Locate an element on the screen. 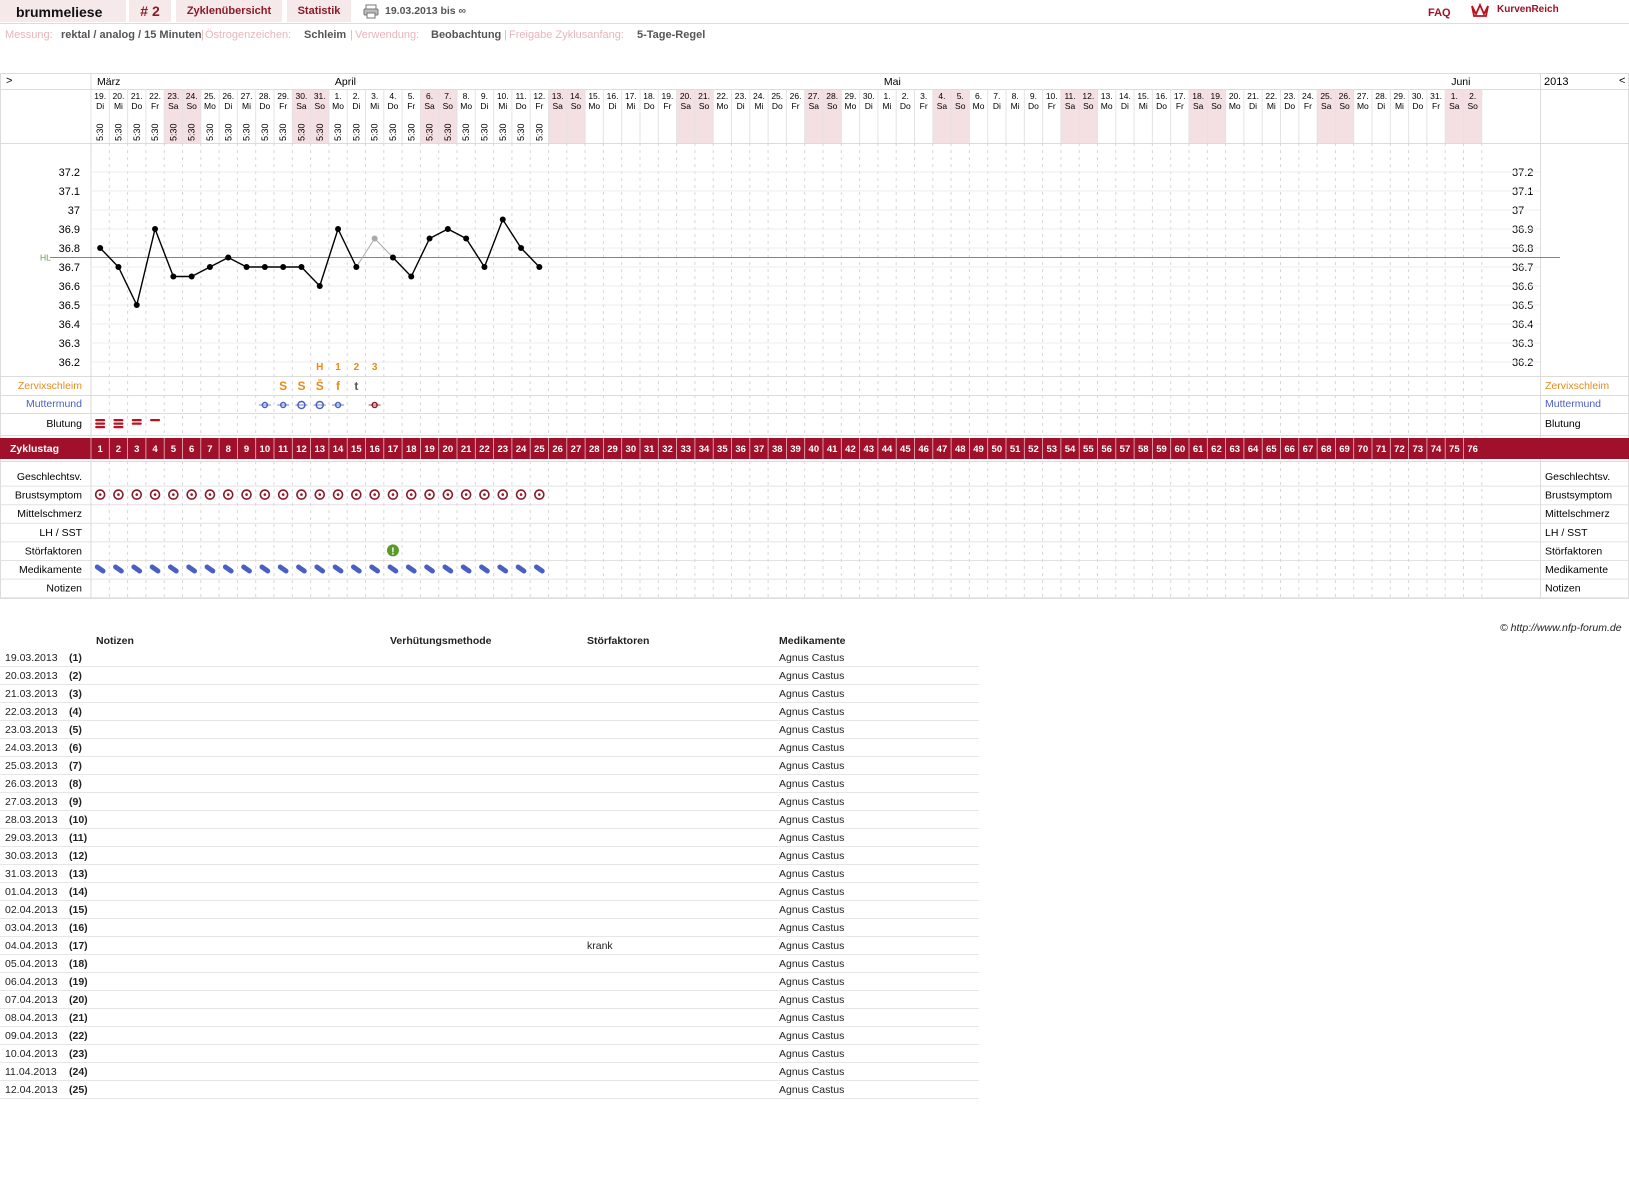 Image resolution: width=1629 pixels, height=1180 pixels. logo-text: KurvenReich is located at coordinates (1528, 10).